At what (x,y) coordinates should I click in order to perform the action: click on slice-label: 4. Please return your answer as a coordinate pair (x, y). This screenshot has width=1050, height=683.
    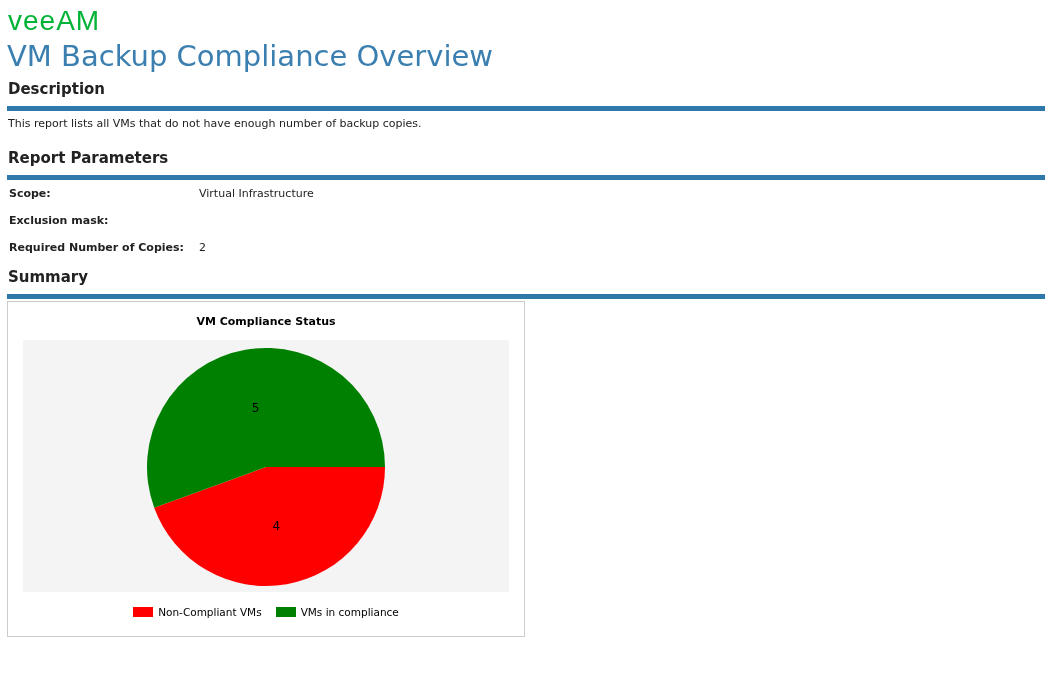
    Looking at the image, I should click on (276, 525).